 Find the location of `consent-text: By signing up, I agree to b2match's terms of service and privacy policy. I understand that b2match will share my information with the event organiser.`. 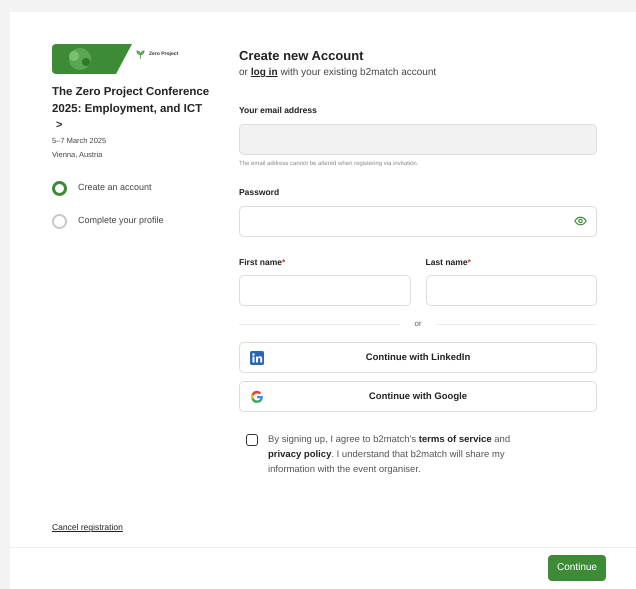

consent-text: By signing up, I agree to b2match's terms of service and privacy policy. I understand that b2match will share my information with the event organiser. is located at coordinates (390, 455).